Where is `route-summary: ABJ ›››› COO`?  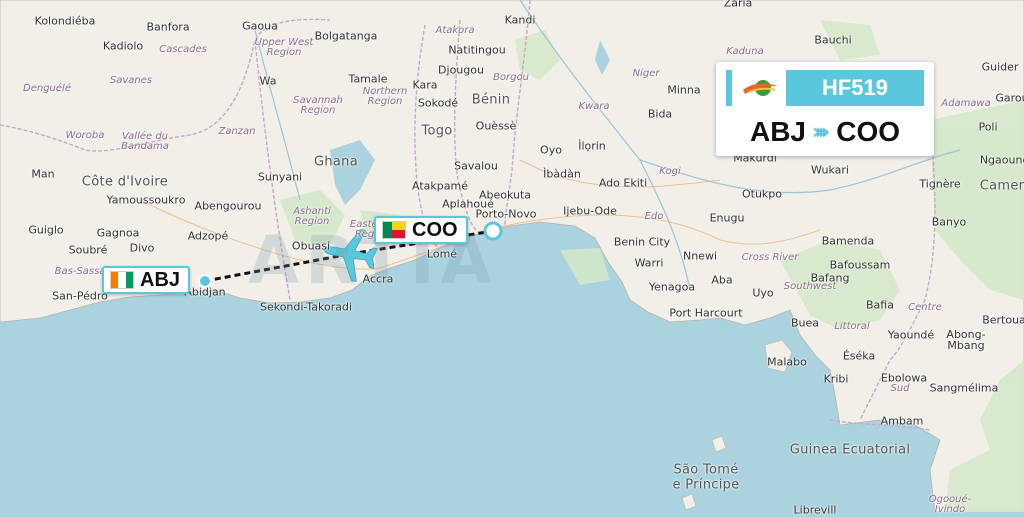 route-summary: ABJ ›››› COO is located at coordinates (825, 132).